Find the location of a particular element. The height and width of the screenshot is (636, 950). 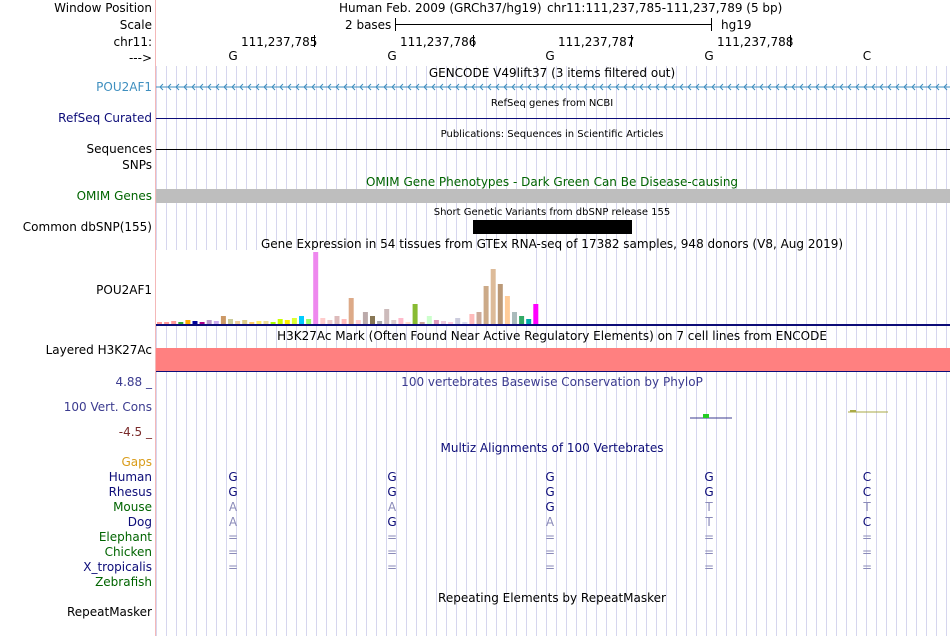

ruler-tick is located at coordinates (631, 41).